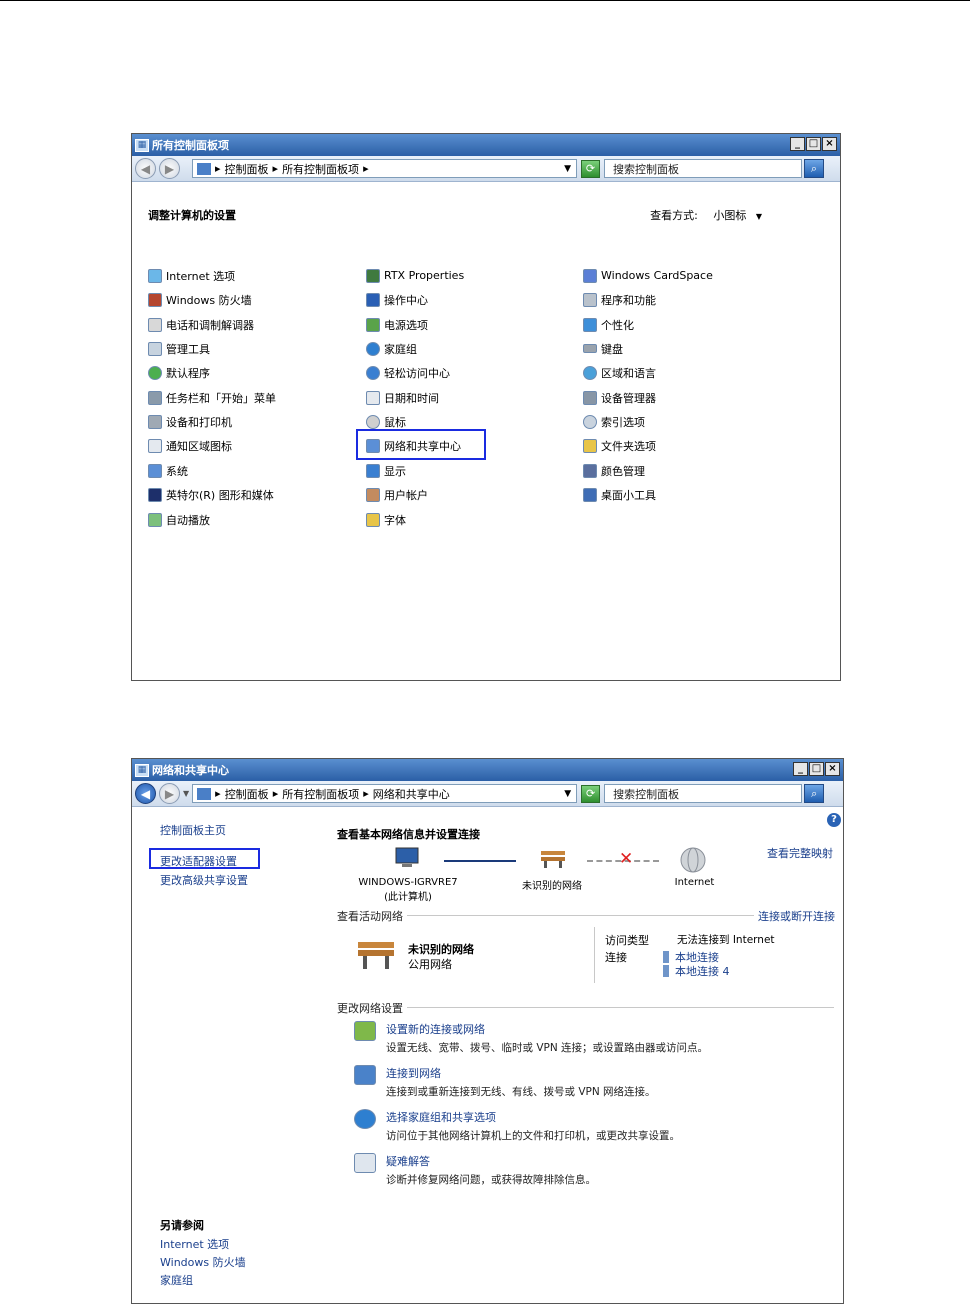  What do you see at coordinates (590, 348) in the screenshot?
I see `keyboard-icon` at bounding box center [590, 348].